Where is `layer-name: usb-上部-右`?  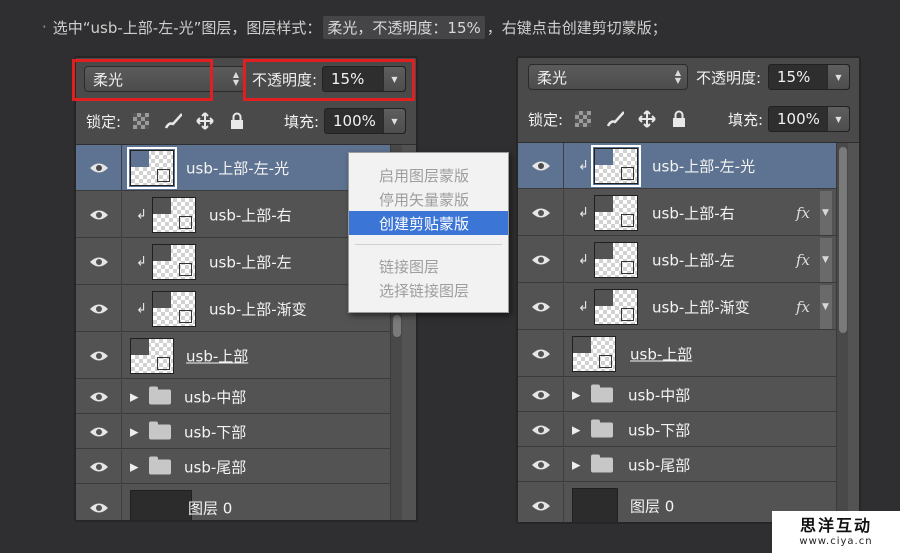 layer-name: usb-上部-右 is located at coordinates (250, 215).